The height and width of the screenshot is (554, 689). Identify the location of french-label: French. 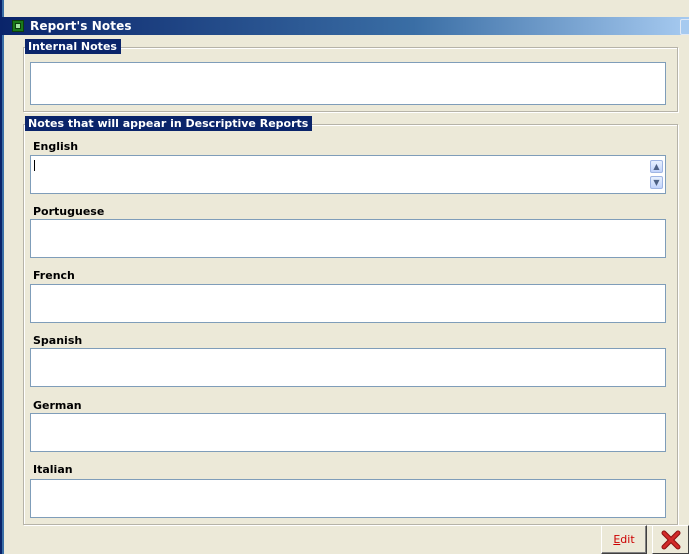
(54, 275).